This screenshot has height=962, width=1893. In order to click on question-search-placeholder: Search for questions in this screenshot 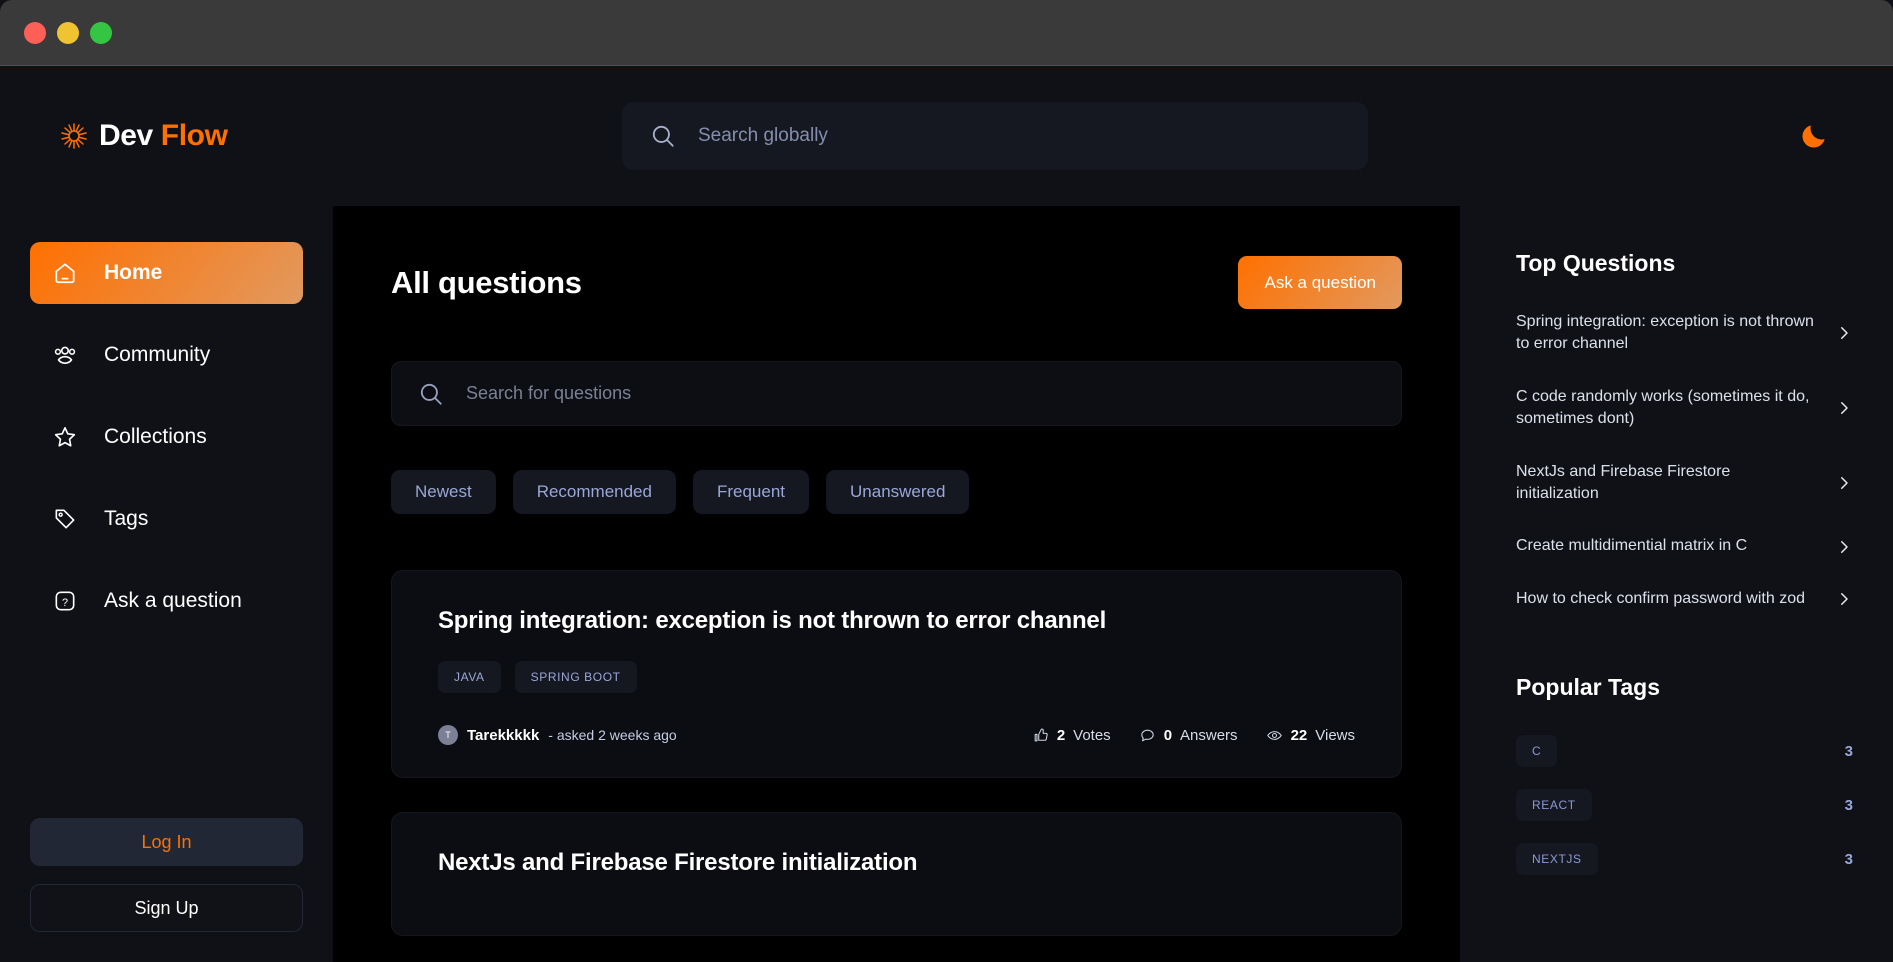, I will do `click(549, 393)`.